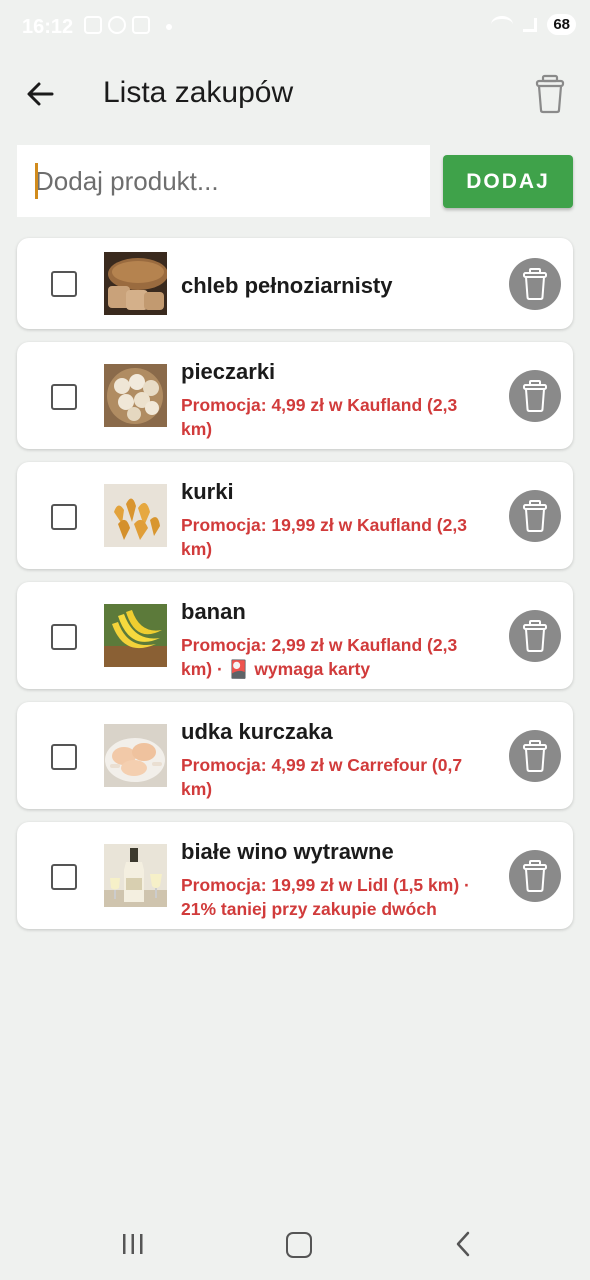 This screenshot has width=590, height=1280. What do you see at coordinates (319, 417) in the screenshot?
I see `item-promotion: Promocja: 4,99 zł w Kaufland (2,3 km)` at bounding box center [319, 417].